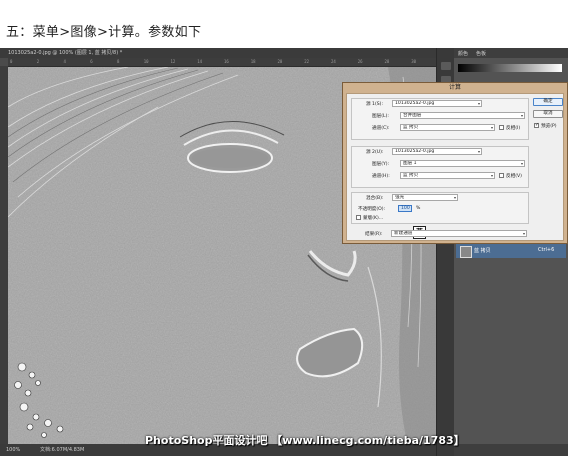 The width and height of the screenshot is (568, 456). Describe the element at coordinates (481, 53) in the screenshot. I see `tab-swatches: 色板` at that location.